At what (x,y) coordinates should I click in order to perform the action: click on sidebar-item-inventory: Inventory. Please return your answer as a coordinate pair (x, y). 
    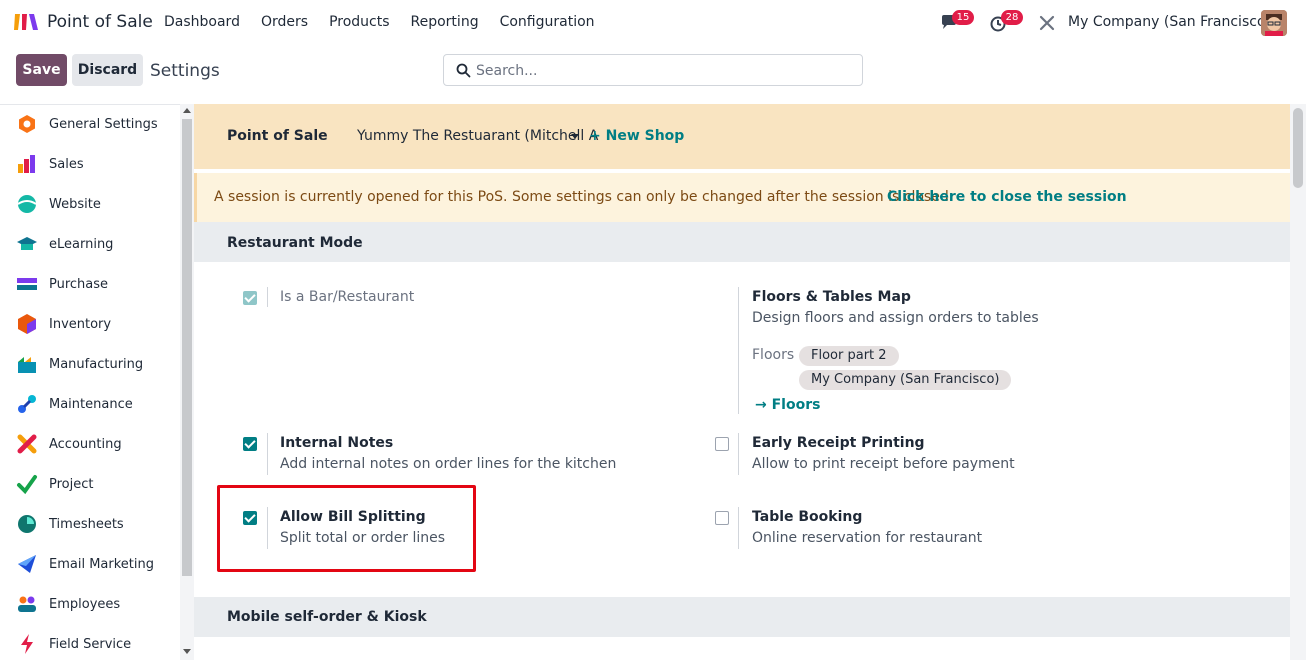
    Looking at the image, I should click on (63, 324).